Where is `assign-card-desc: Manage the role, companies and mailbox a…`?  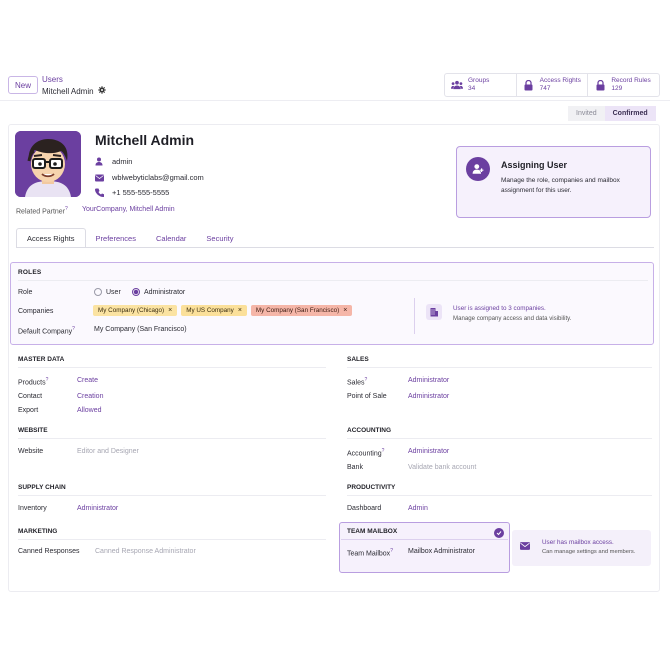 assign-card-desc: Manage the role, companies and mailbox a… is located at coordinates (560, 185).